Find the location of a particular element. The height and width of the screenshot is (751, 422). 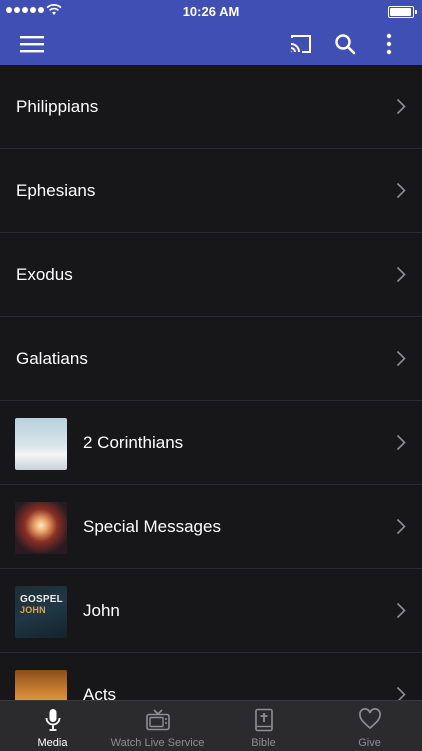

list-item-label: John is located at coordinates (101, 610).